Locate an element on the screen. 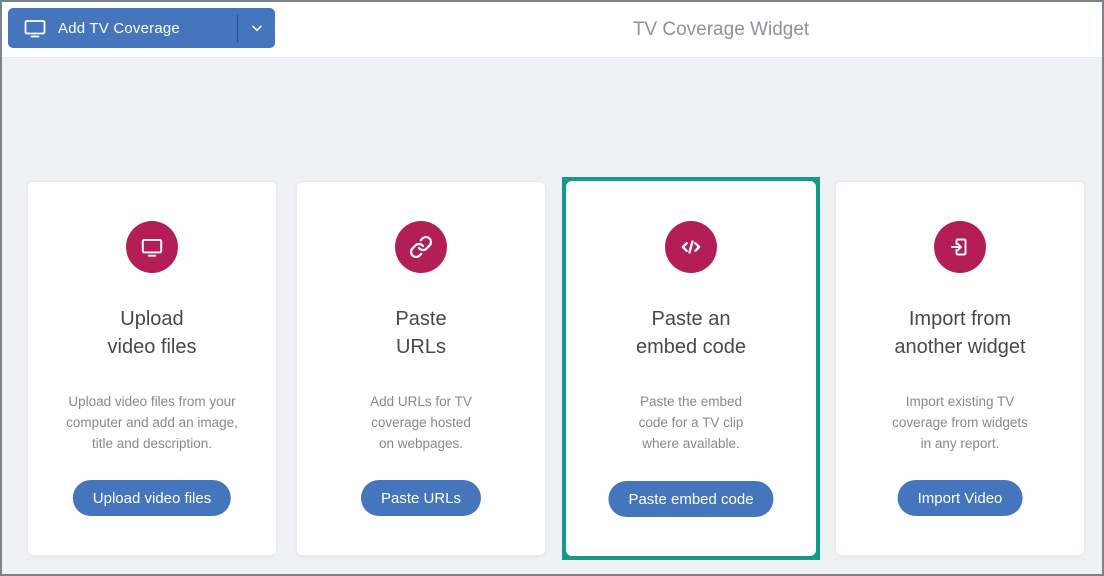 This screenshot has width=1104, height=576. card-title: Paste an embed code is located at coordinates (691, 333).